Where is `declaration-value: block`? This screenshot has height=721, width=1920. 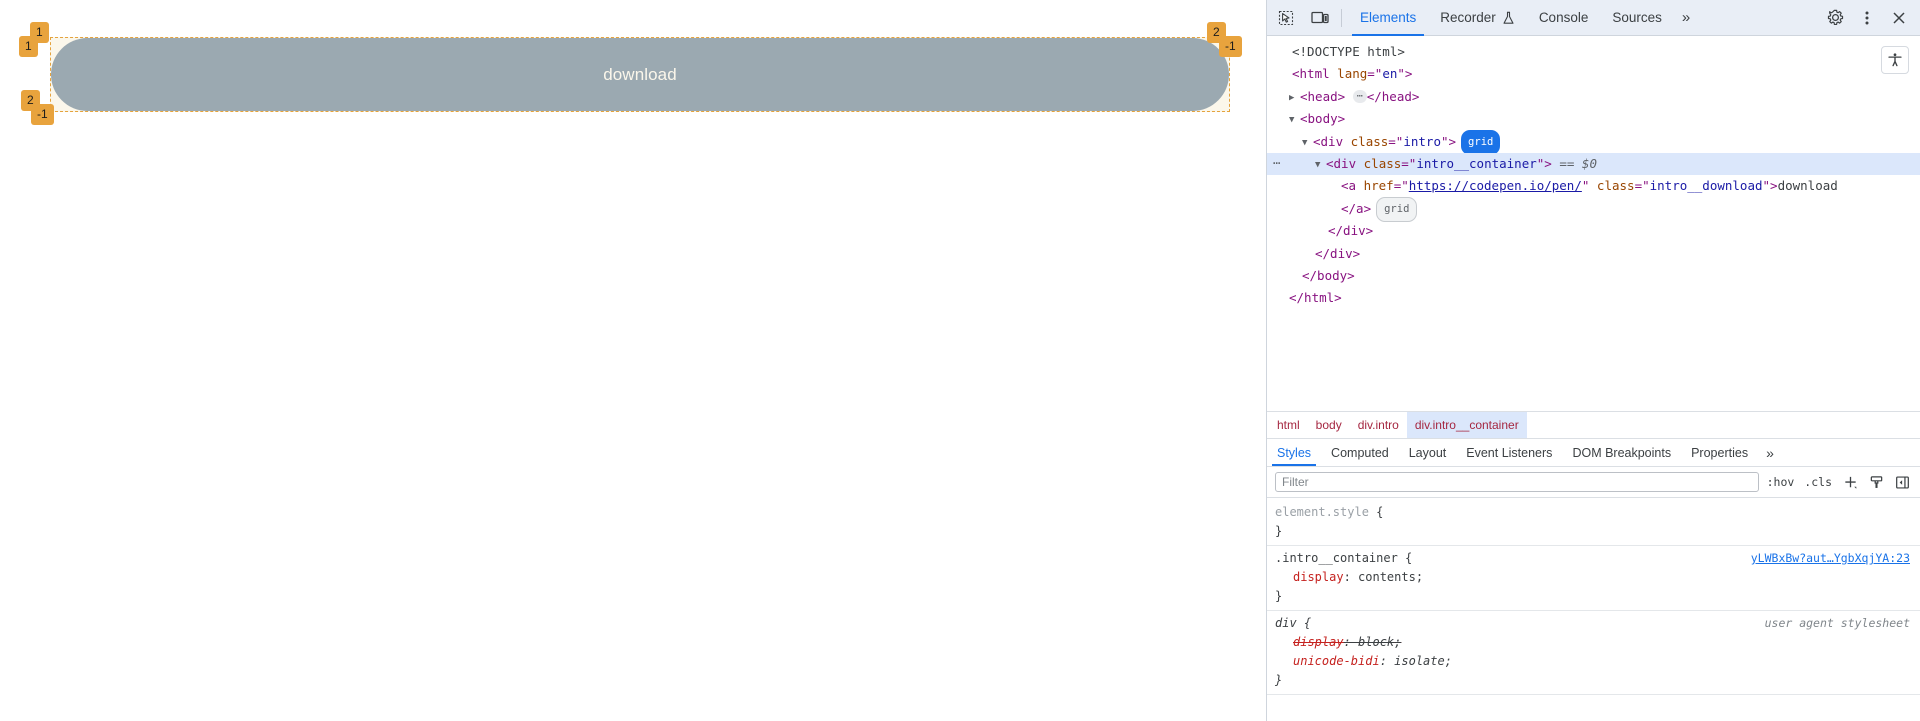
declaration-value: block is located at coordinates (1376, 642).